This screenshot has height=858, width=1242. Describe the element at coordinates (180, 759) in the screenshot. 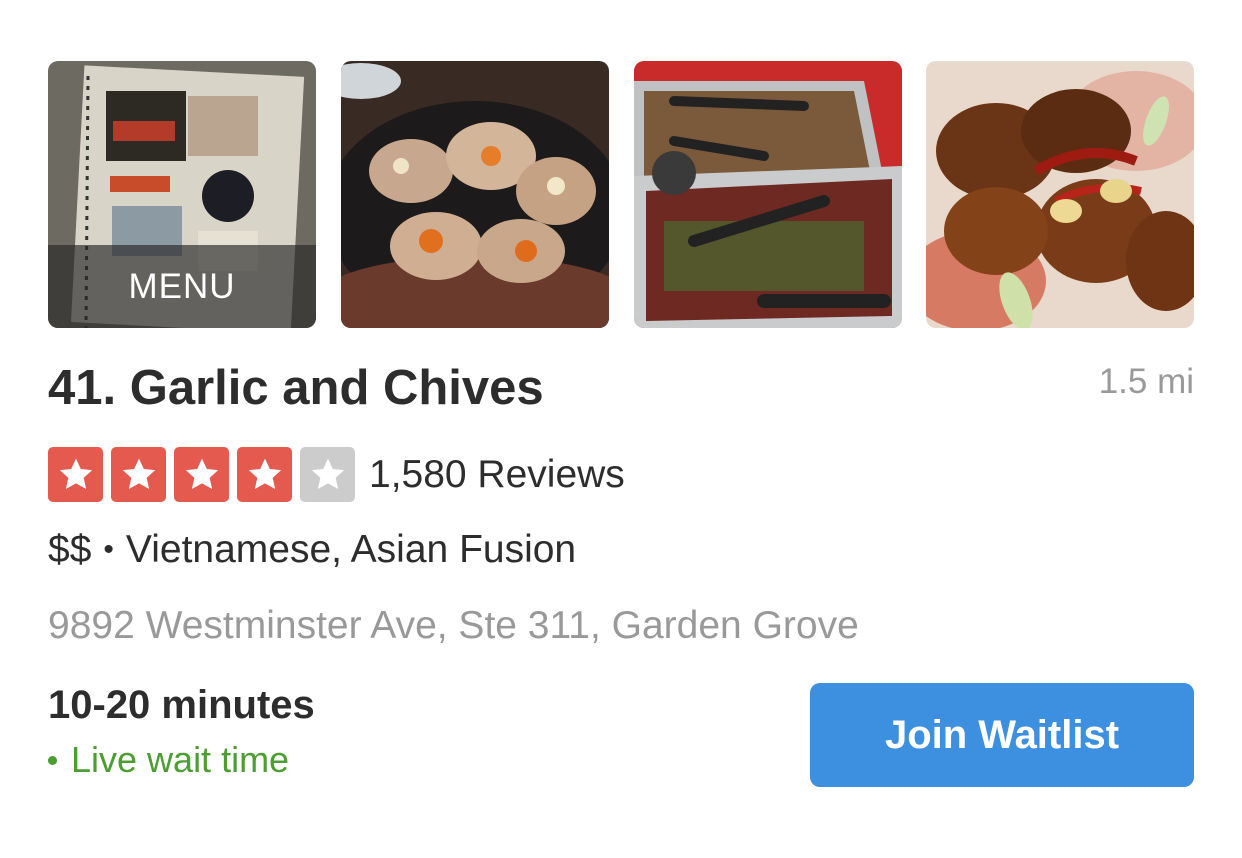

I see `live-wait-label: Live wait time` at that location.